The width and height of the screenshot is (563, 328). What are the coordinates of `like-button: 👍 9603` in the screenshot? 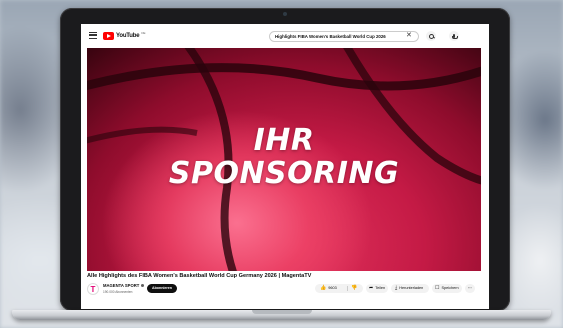 It's located at (328, 288).